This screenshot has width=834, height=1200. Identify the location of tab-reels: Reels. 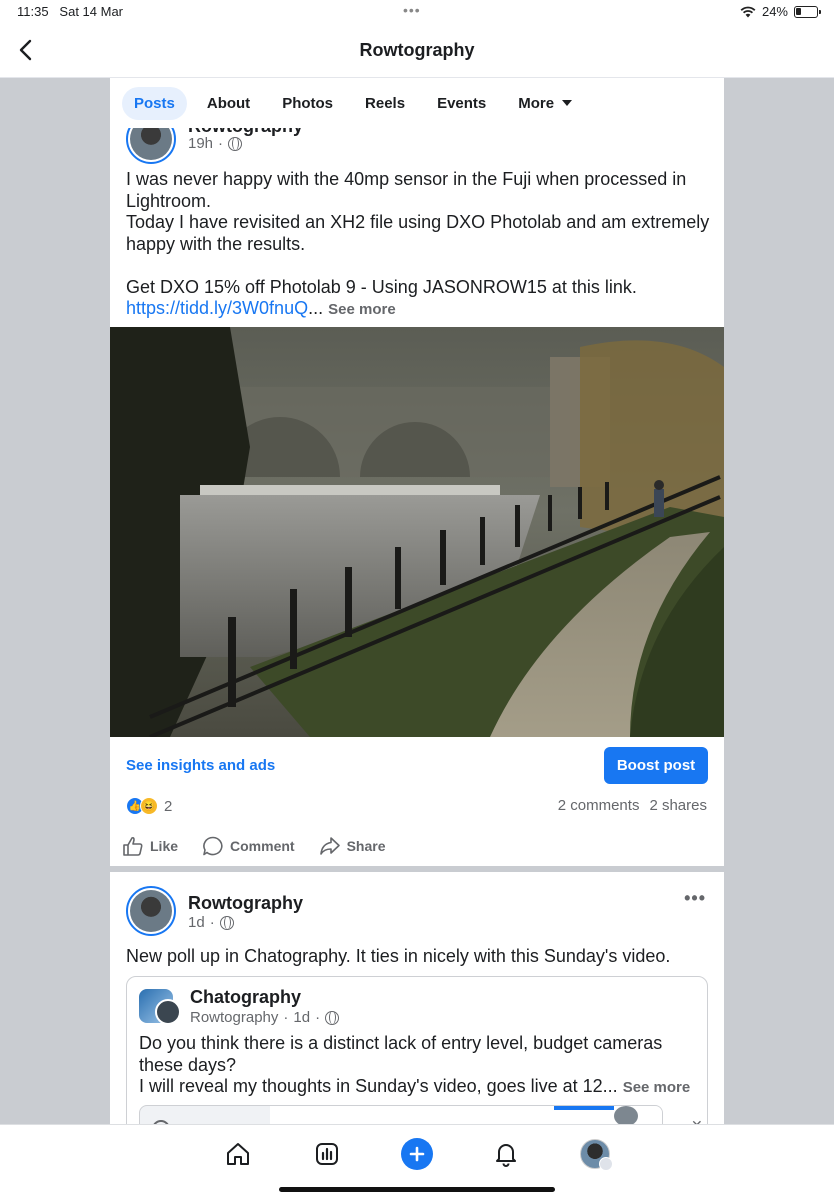
(385, 103).